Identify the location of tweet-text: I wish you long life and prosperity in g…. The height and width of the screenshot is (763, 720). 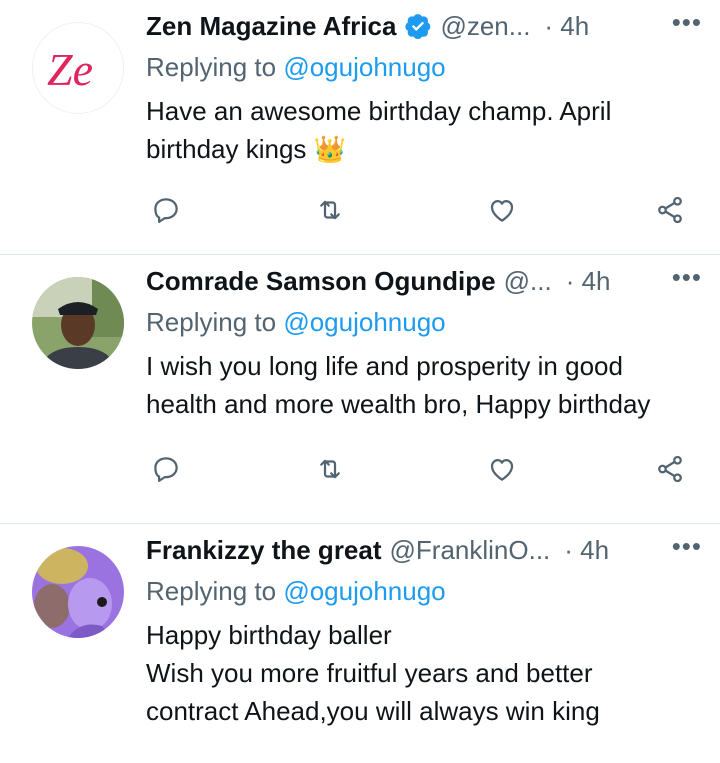
(421, 385).